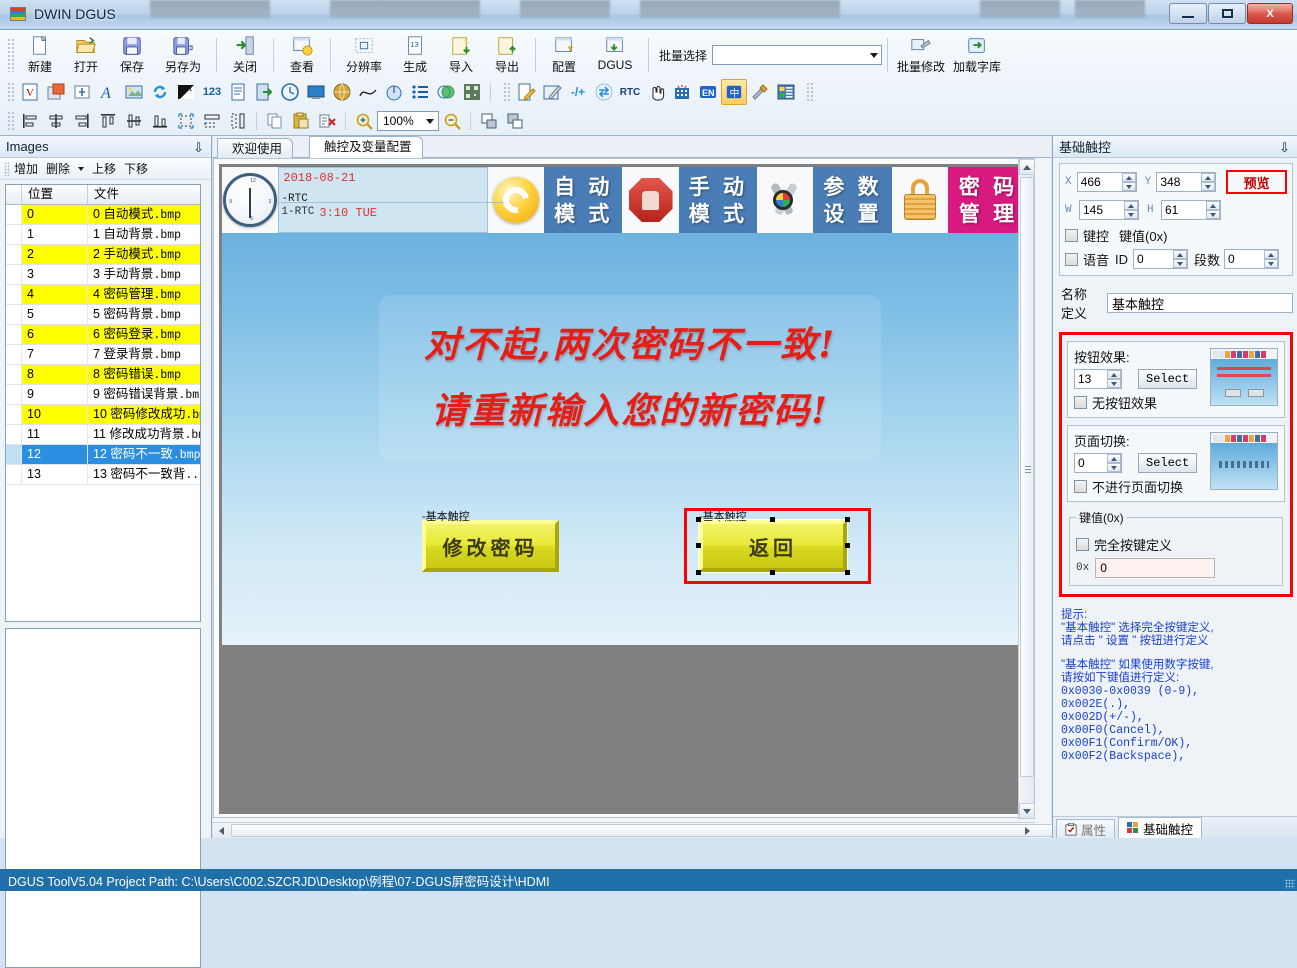 This screenshot has width=1297, height=968. I want to click on matrix-icon, so click(682, 92).